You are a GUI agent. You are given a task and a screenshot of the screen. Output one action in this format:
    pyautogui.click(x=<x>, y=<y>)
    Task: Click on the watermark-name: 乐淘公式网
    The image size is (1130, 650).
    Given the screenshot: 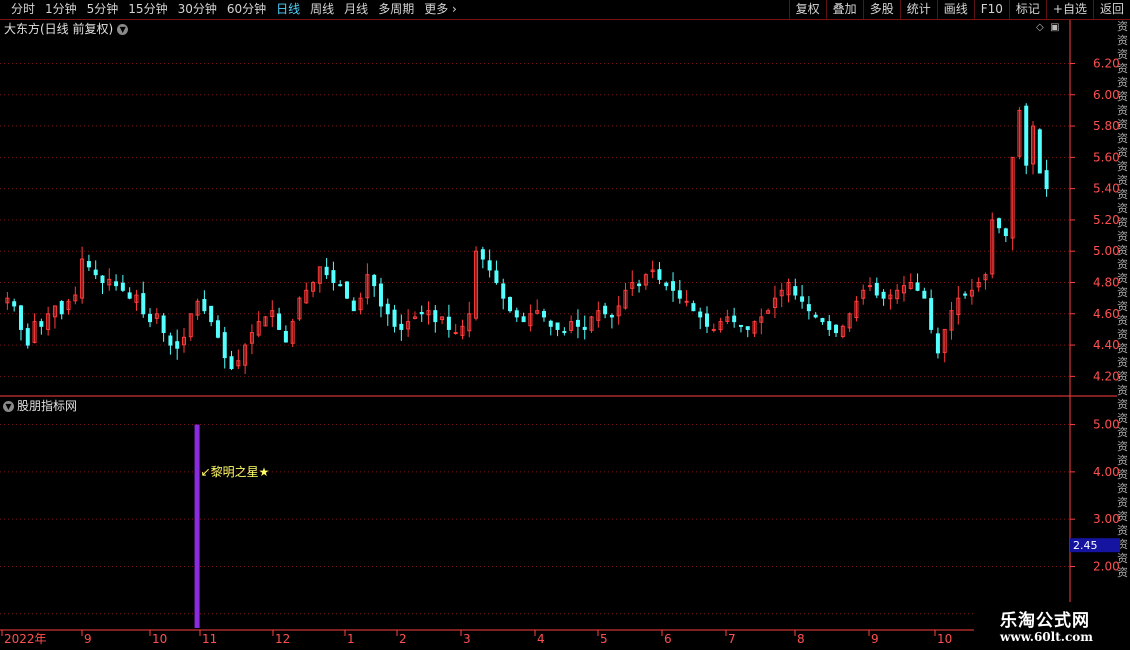 What is the action you would take?
    pyautogui.click(x=1045, y=621)
    